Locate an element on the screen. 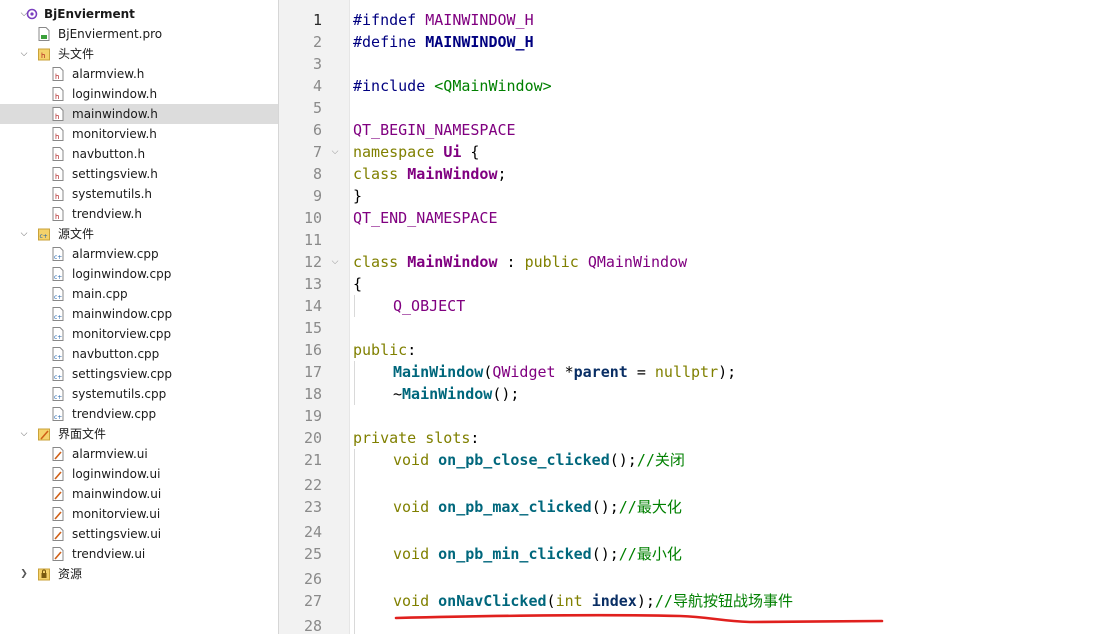 This screenshot has height=637, width=1117. tree-item-header-file: h loginwindow.h is located at coordinates (139, 94).